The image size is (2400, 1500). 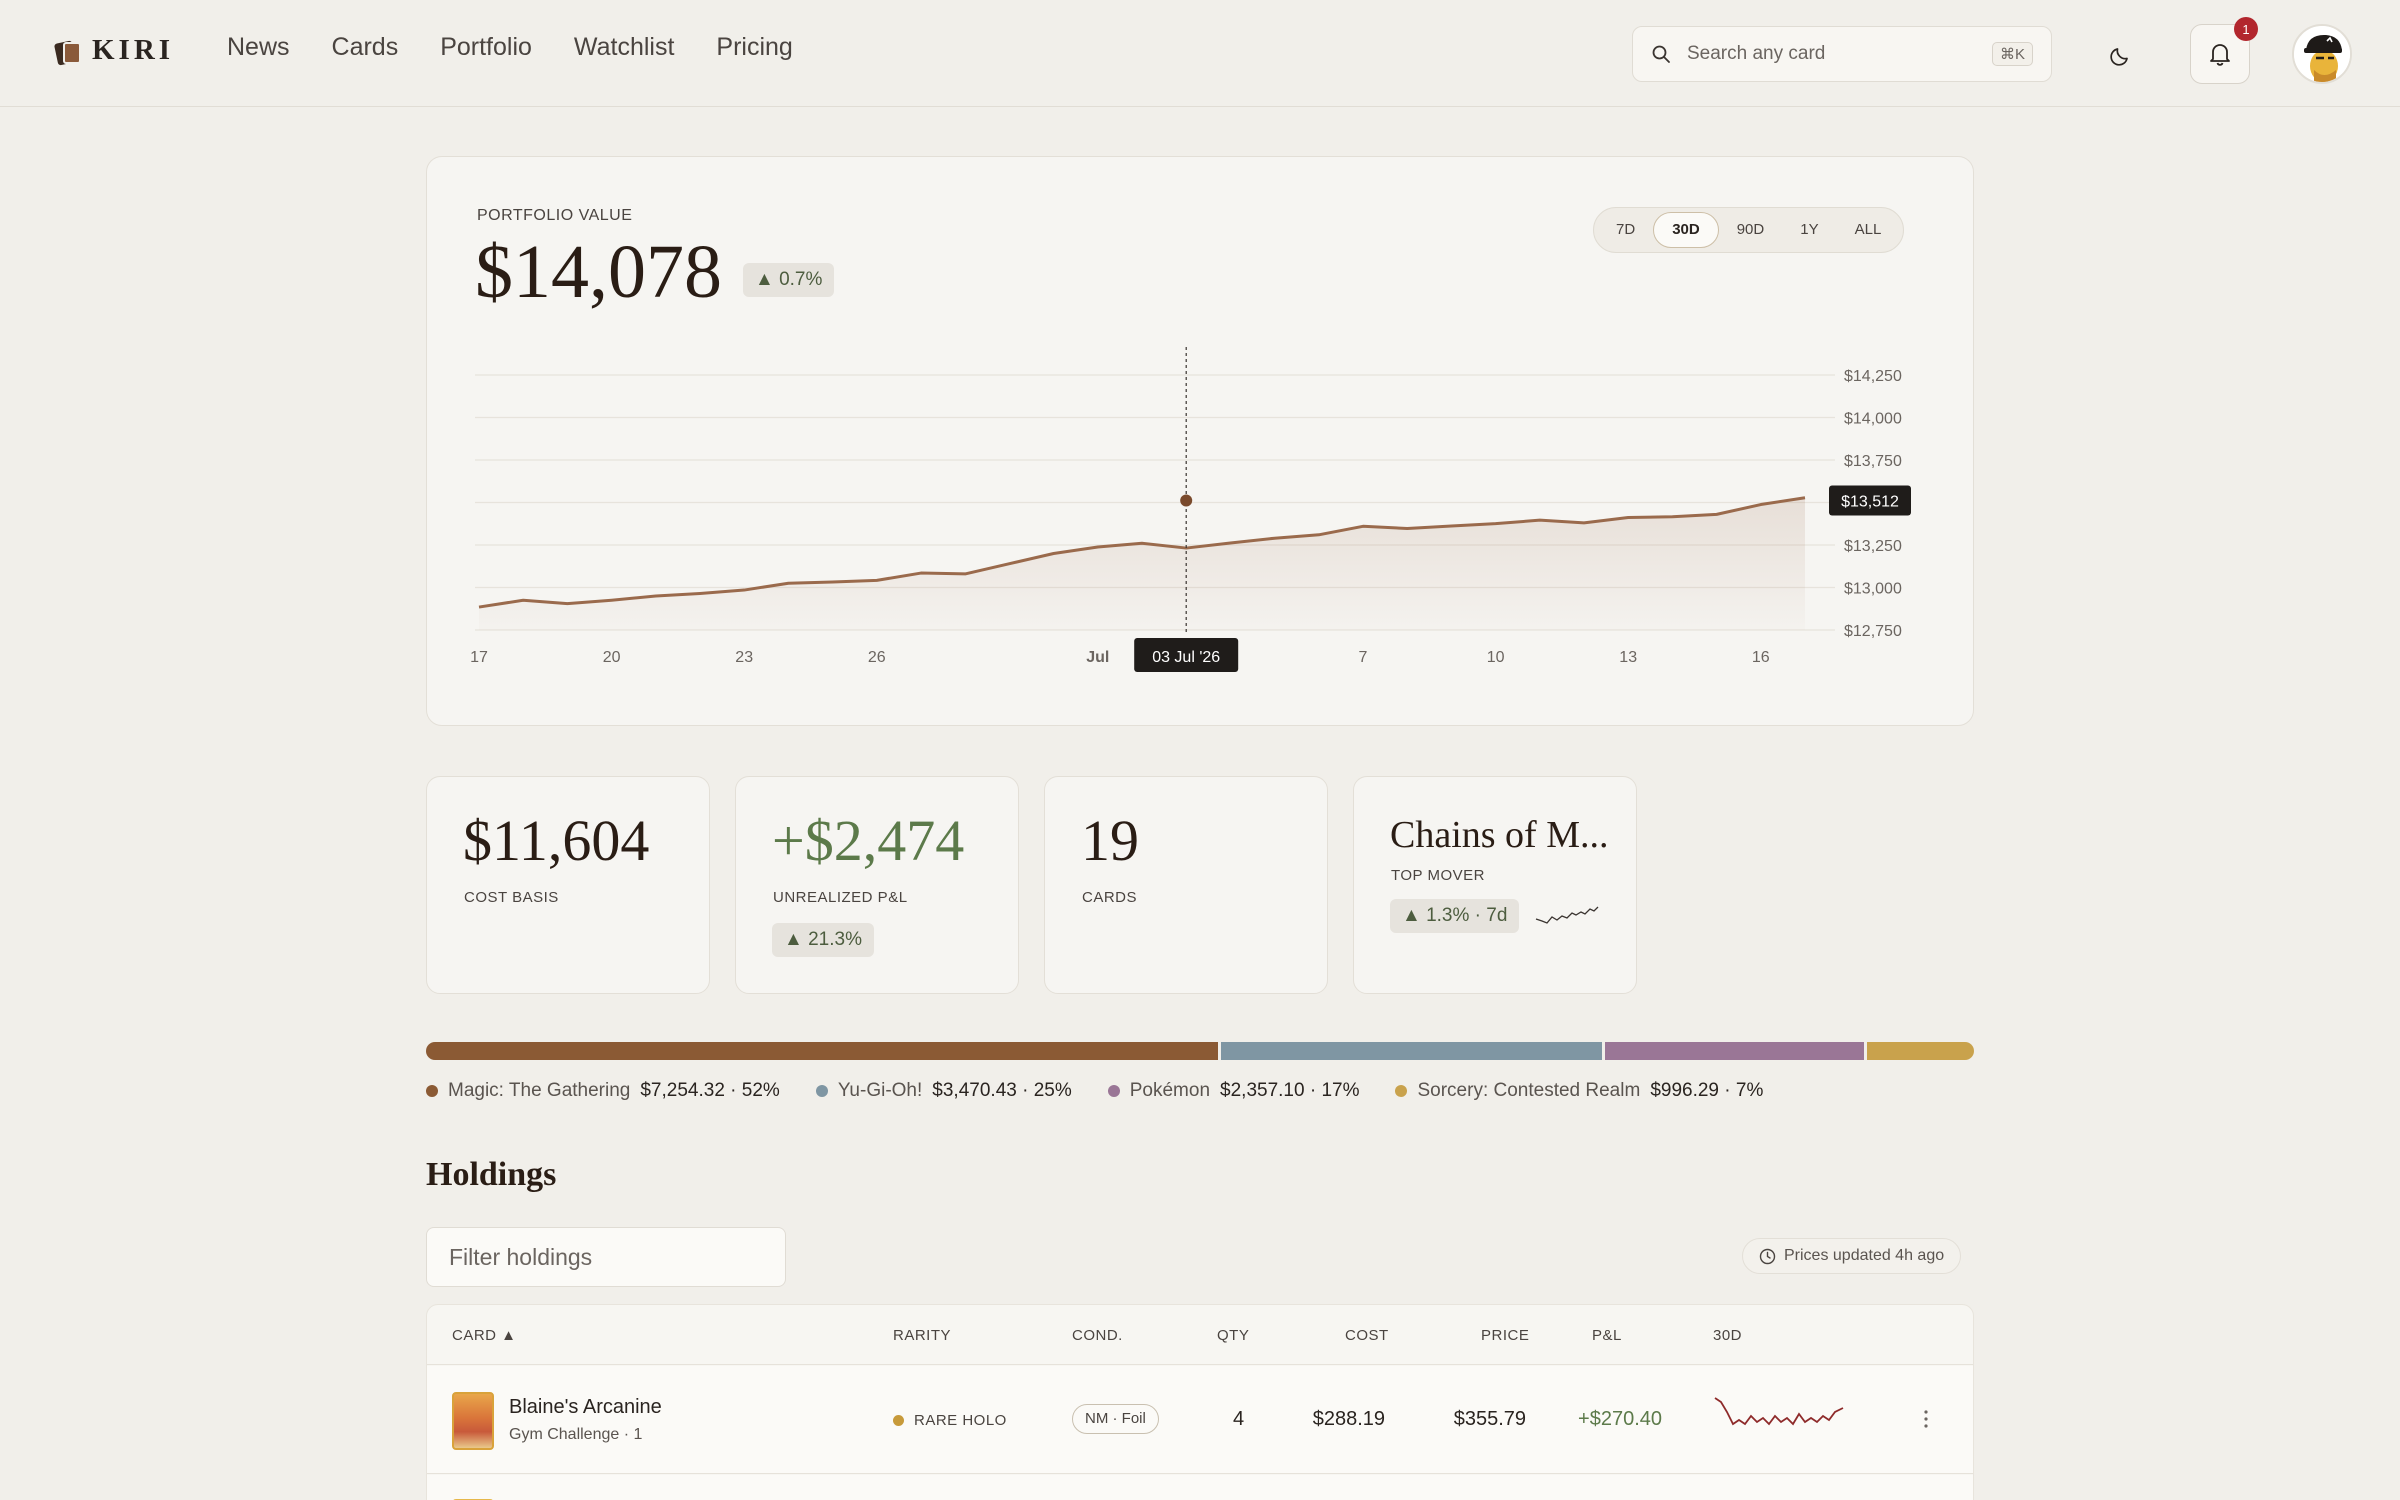 What do you see at coordinates (1233, 1335) in the screenshot?
I see `column-header-qty: QTY` at bounding box center [1233, 1335].